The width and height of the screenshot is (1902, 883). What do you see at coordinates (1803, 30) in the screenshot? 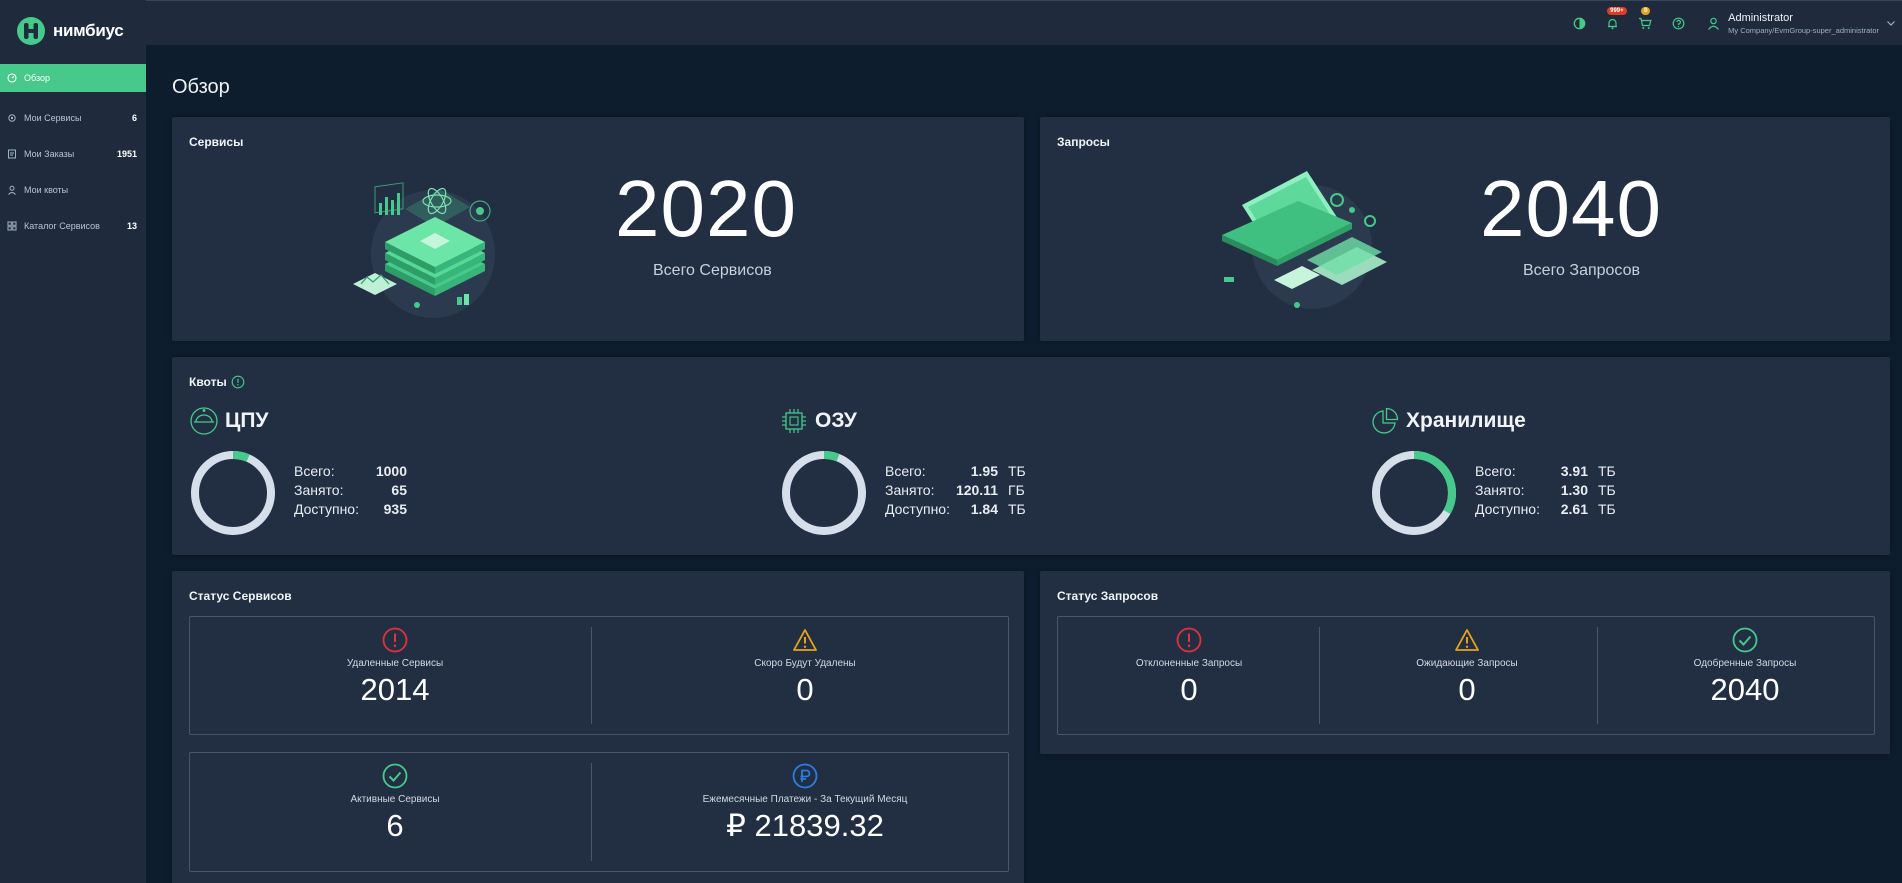
I see `user-org: My Company/EvmGroup-super_administrator` at bounding box center [1803, 30].